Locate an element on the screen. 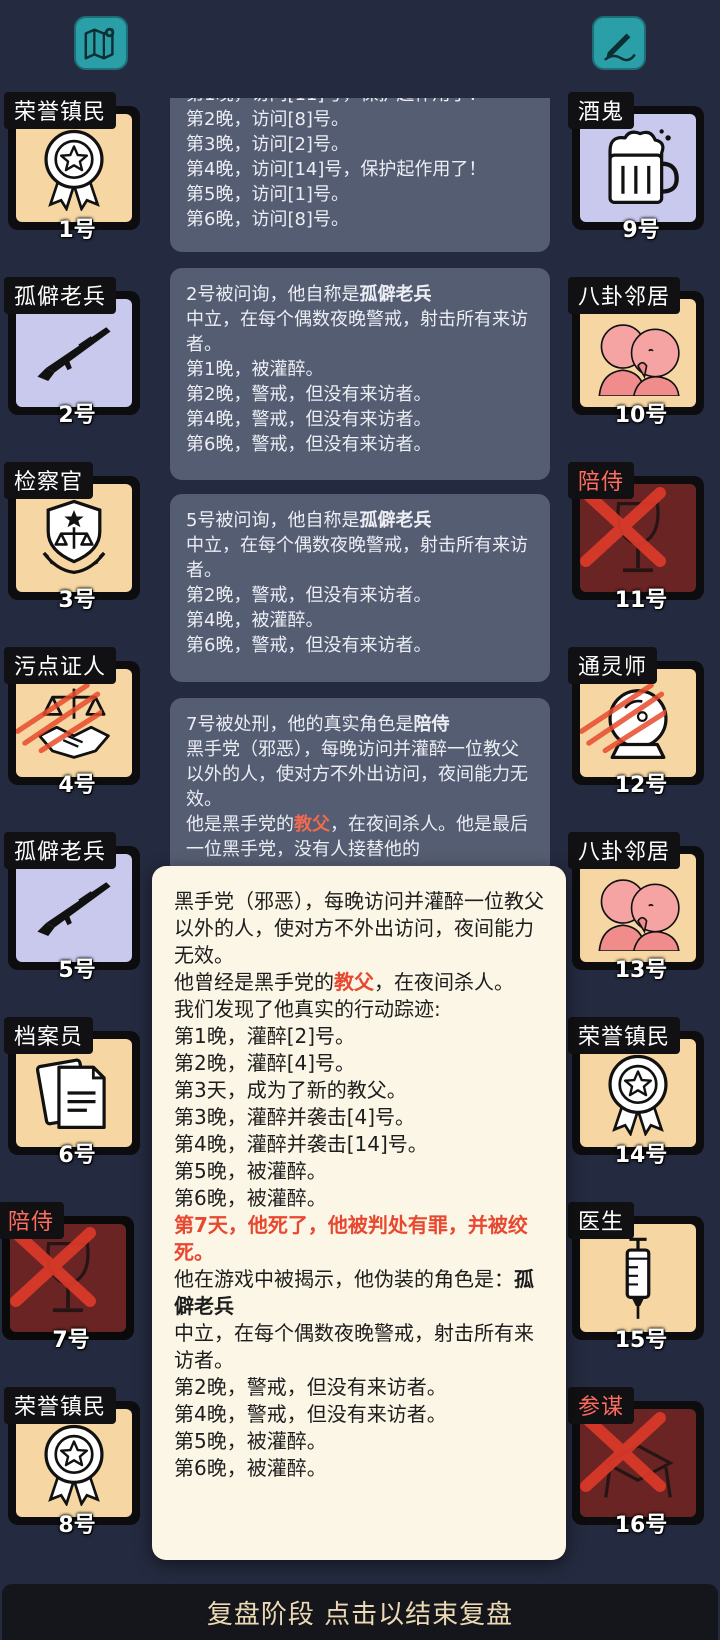 The image size is (720, 1640). log-line: 黑手党（邪恶），每晚访问并灌醉一位教父以外的人，使对方不外出访问，夜间能力无效。 is located at coordinates (357, 774).